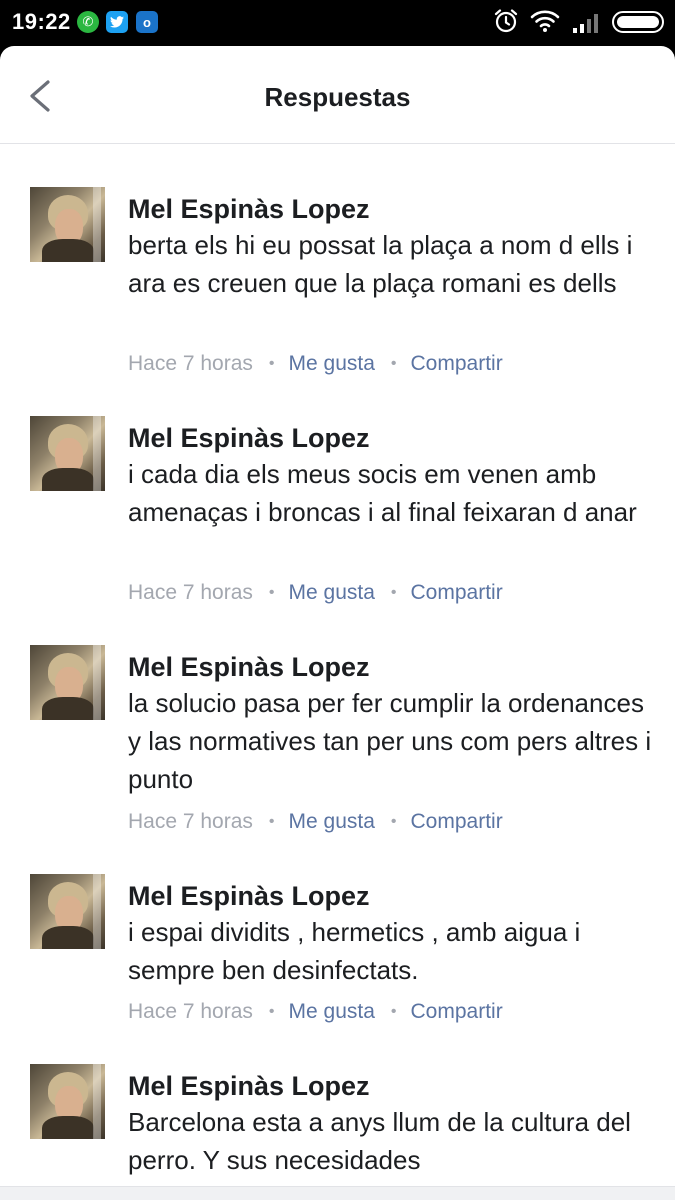 This screenshot has height=1200, width=675. Describe the element at coordinates (88, 22) in the screenshot. I see `whatsapp-icon: ✆` at that location.